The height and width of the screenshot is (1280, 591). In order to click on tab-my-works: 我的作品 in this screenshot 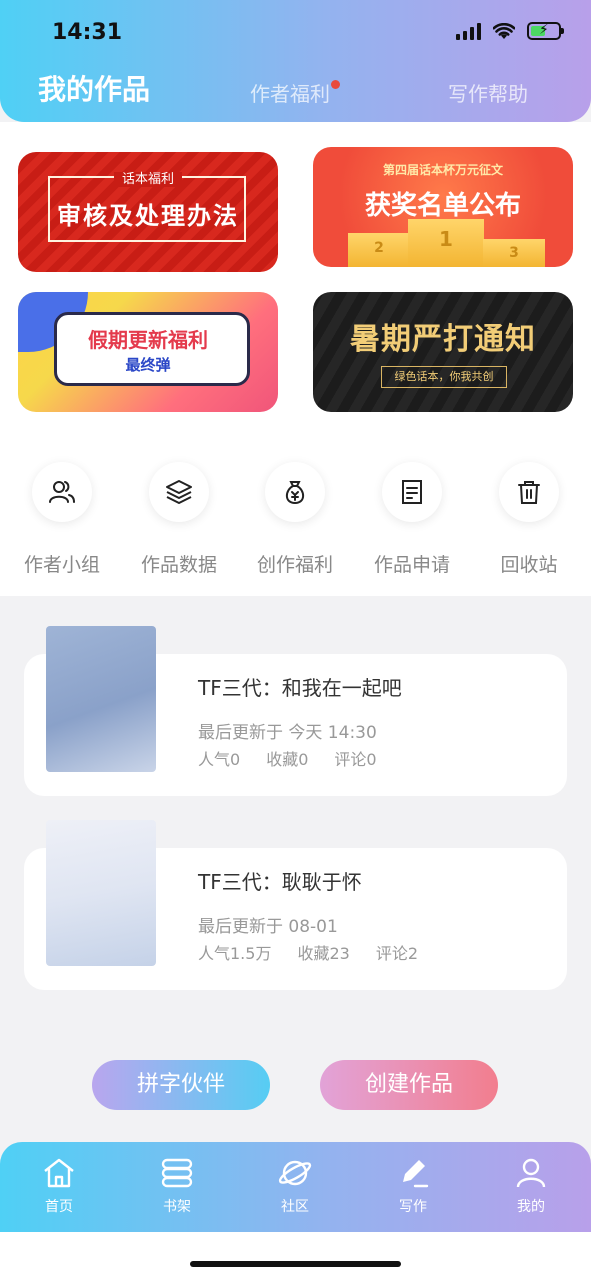, I will do `click(94, 88)`.